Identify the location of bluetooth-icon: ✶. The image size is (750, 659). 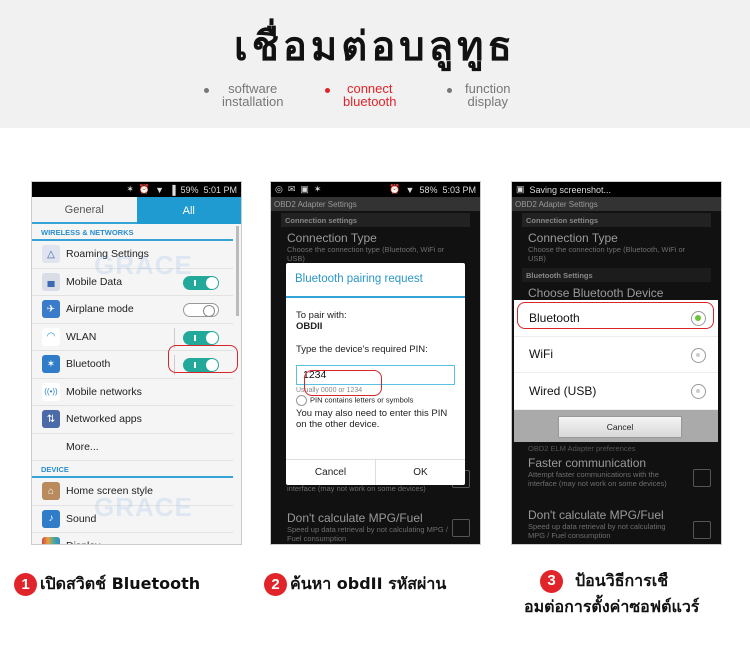
(51, 364).